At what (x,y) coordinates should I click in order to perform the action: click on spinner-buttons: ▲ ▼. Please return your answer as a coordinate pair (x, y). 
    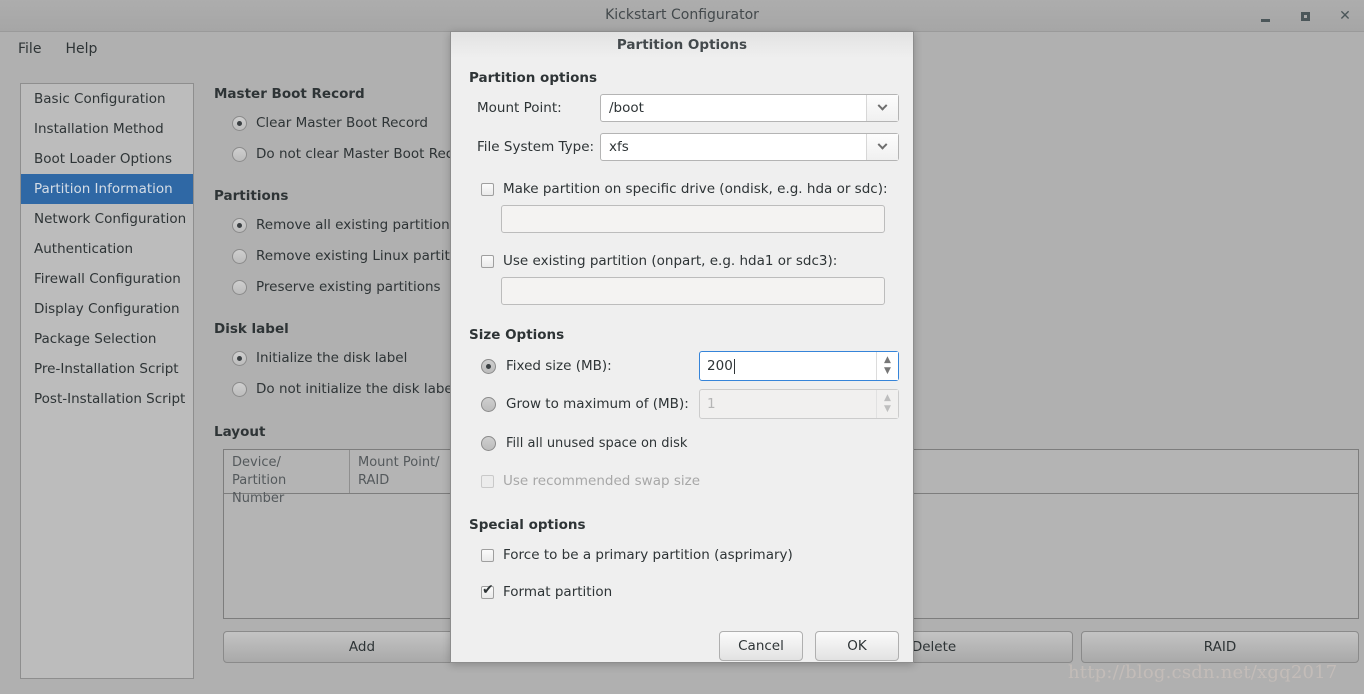
    Looking at the image, I should click on (887, 366).